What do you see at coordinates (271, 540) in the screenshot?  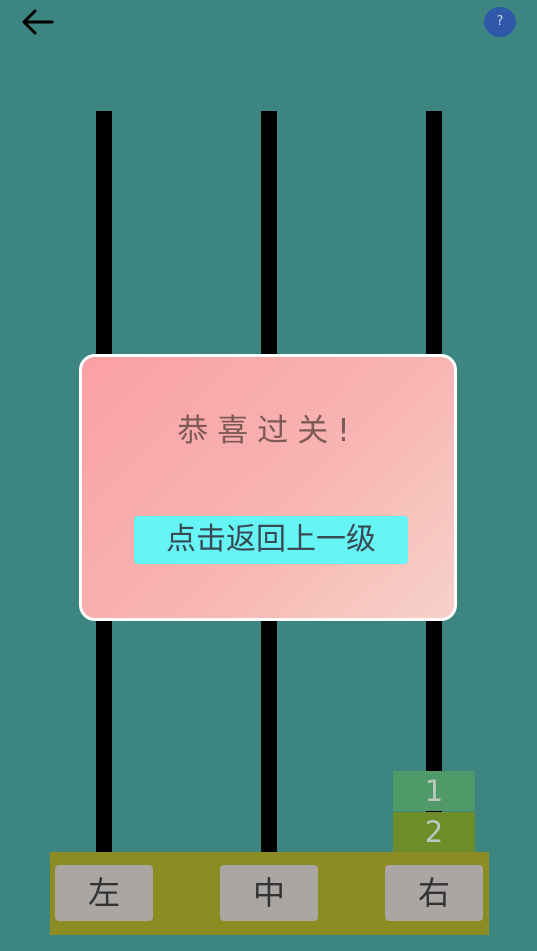 I see `return-button: 点击返回上一级` at bounding box center [271, 540].